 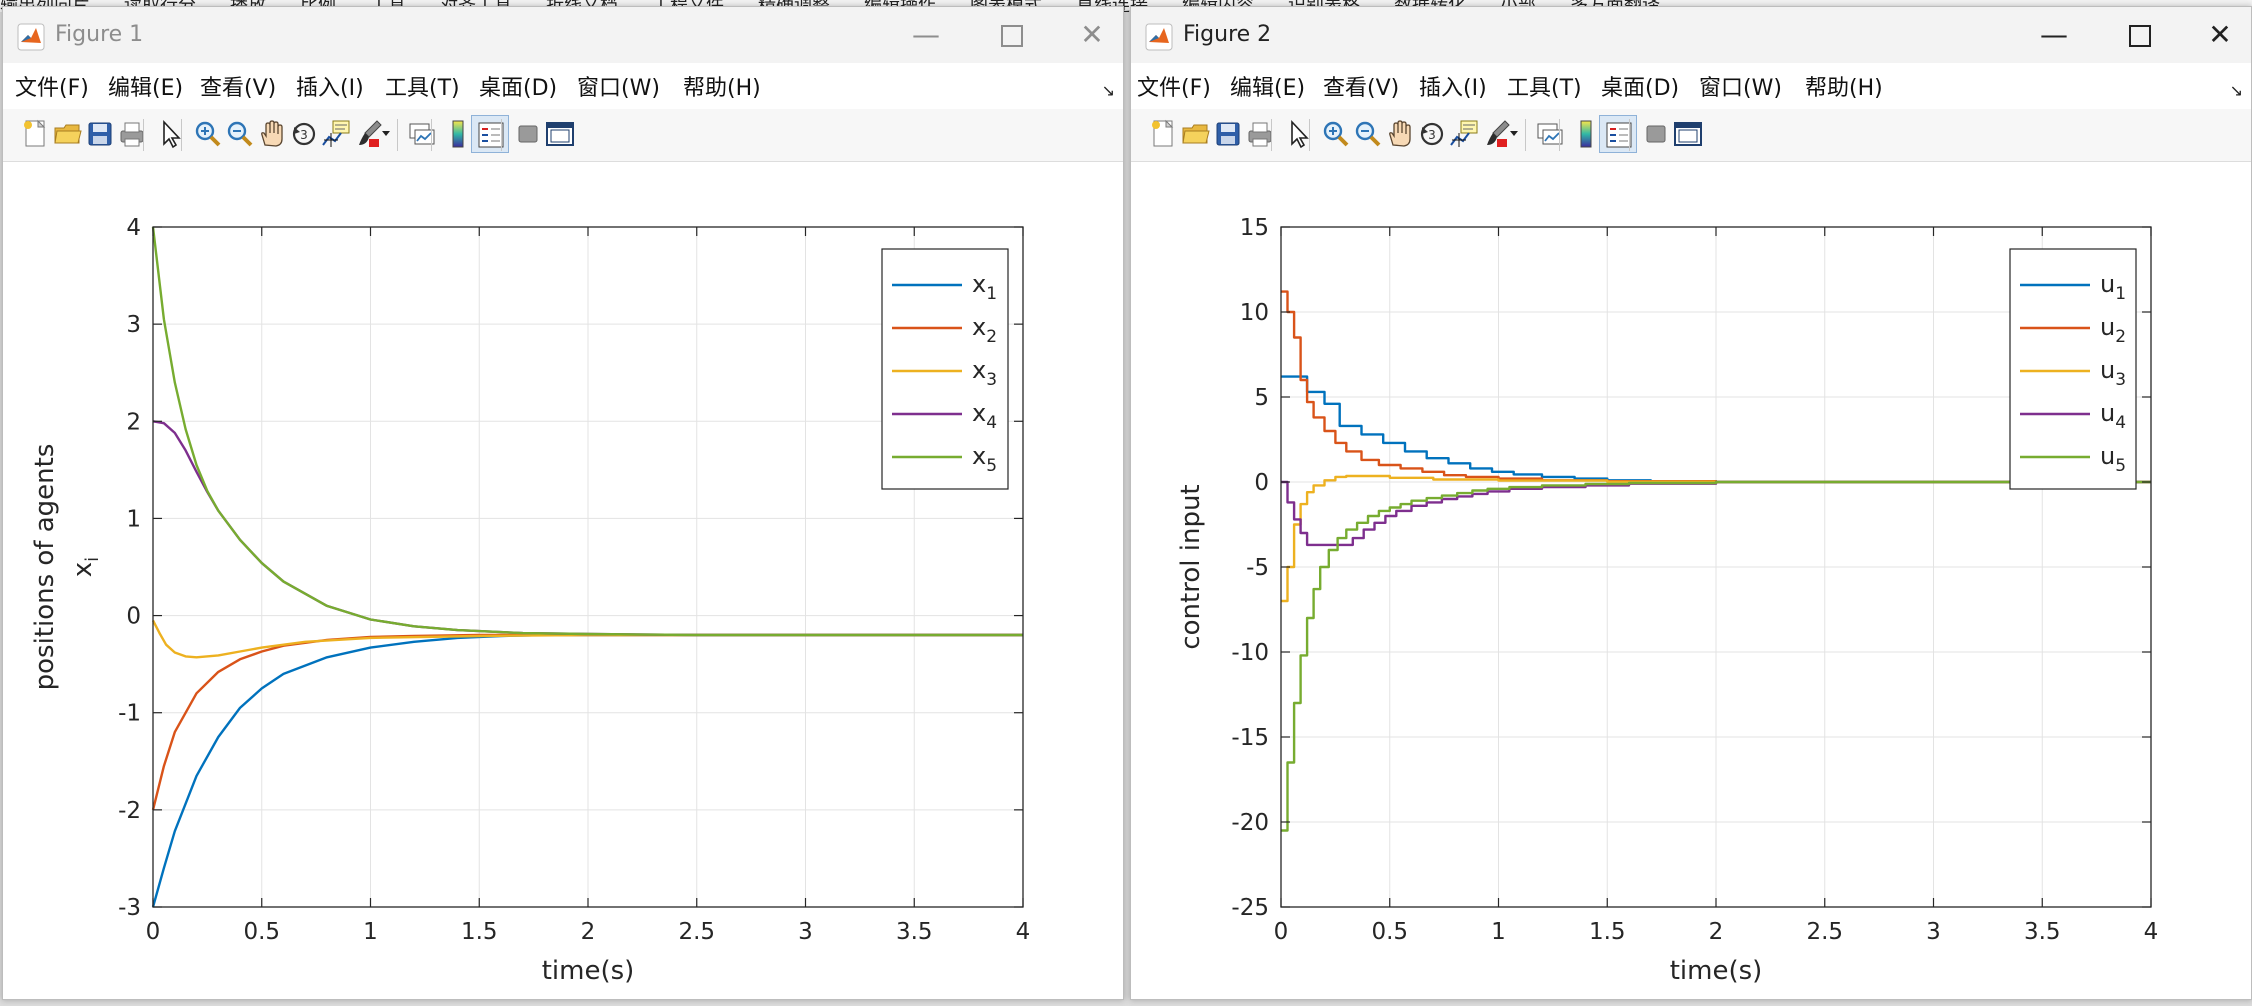 What do you see at coordinates (129, 908) in the screenshot?
I see `y-tick-label: -3` at bounding box center [129, 908].